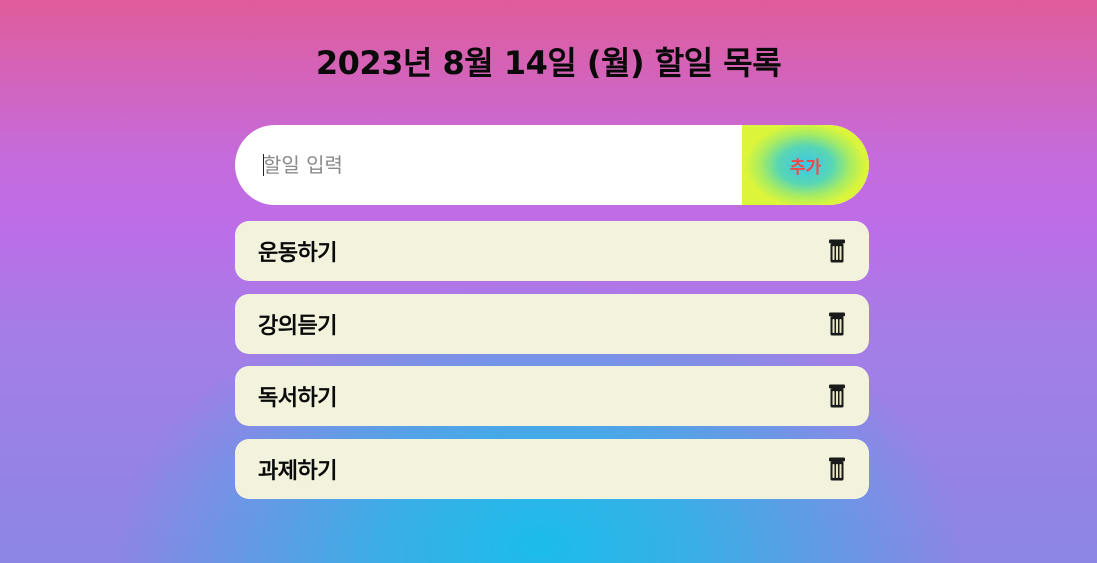 The height and width of the screenshot is (563, 1097). What do you see at coordinates (552, 468) in the screenshot?
I see `todo-item: 과제하기` at bounding box center [552, 468].